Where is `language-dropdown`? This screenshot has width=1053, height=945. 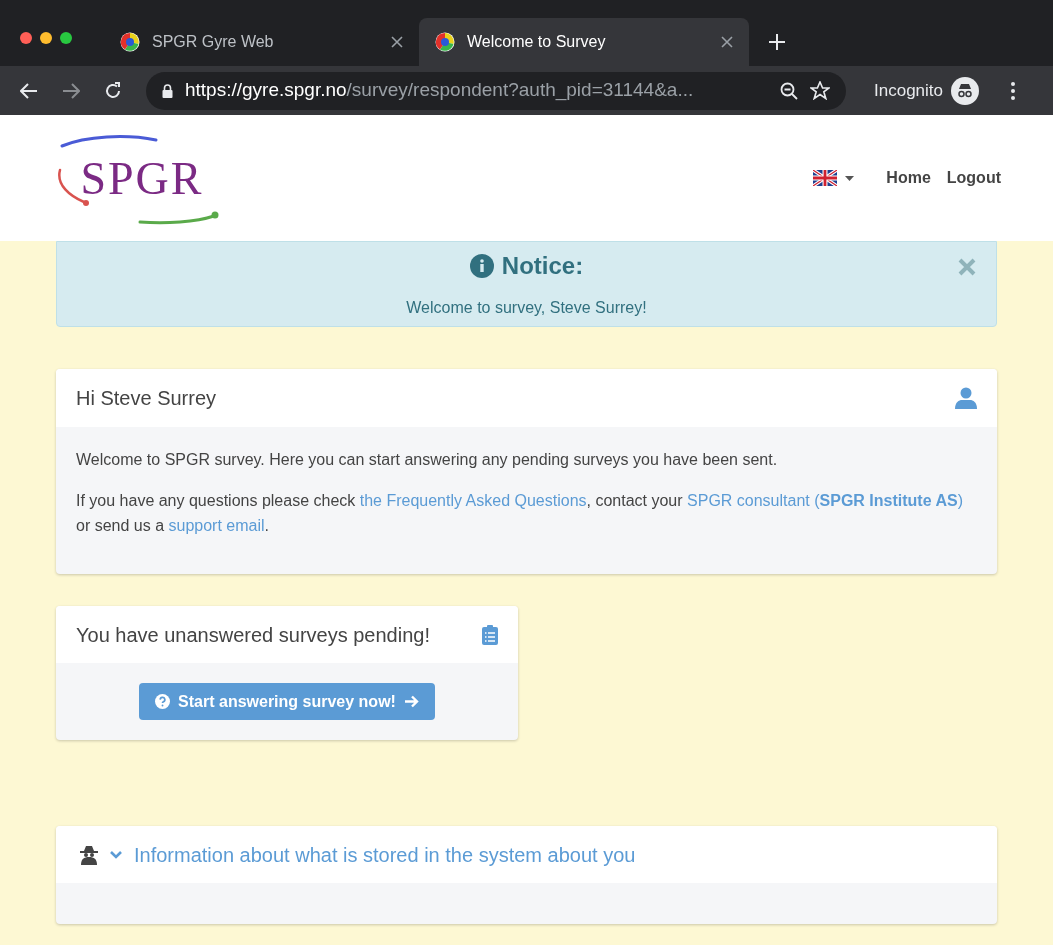
language-dropdown is located at coordinates (834, 178).